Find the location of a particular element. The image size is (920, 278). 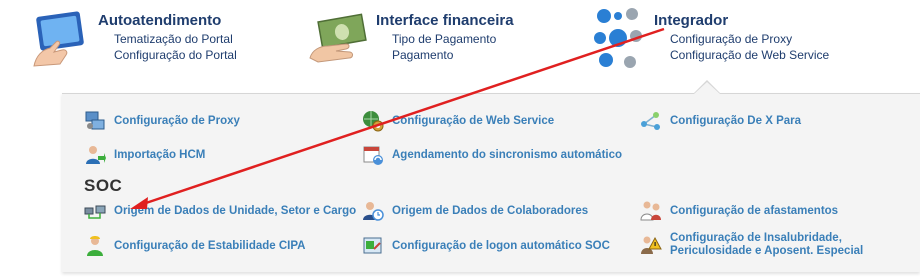

panel-item-label: Configuração de logon automático SOC is located at coordinates (501, 246).